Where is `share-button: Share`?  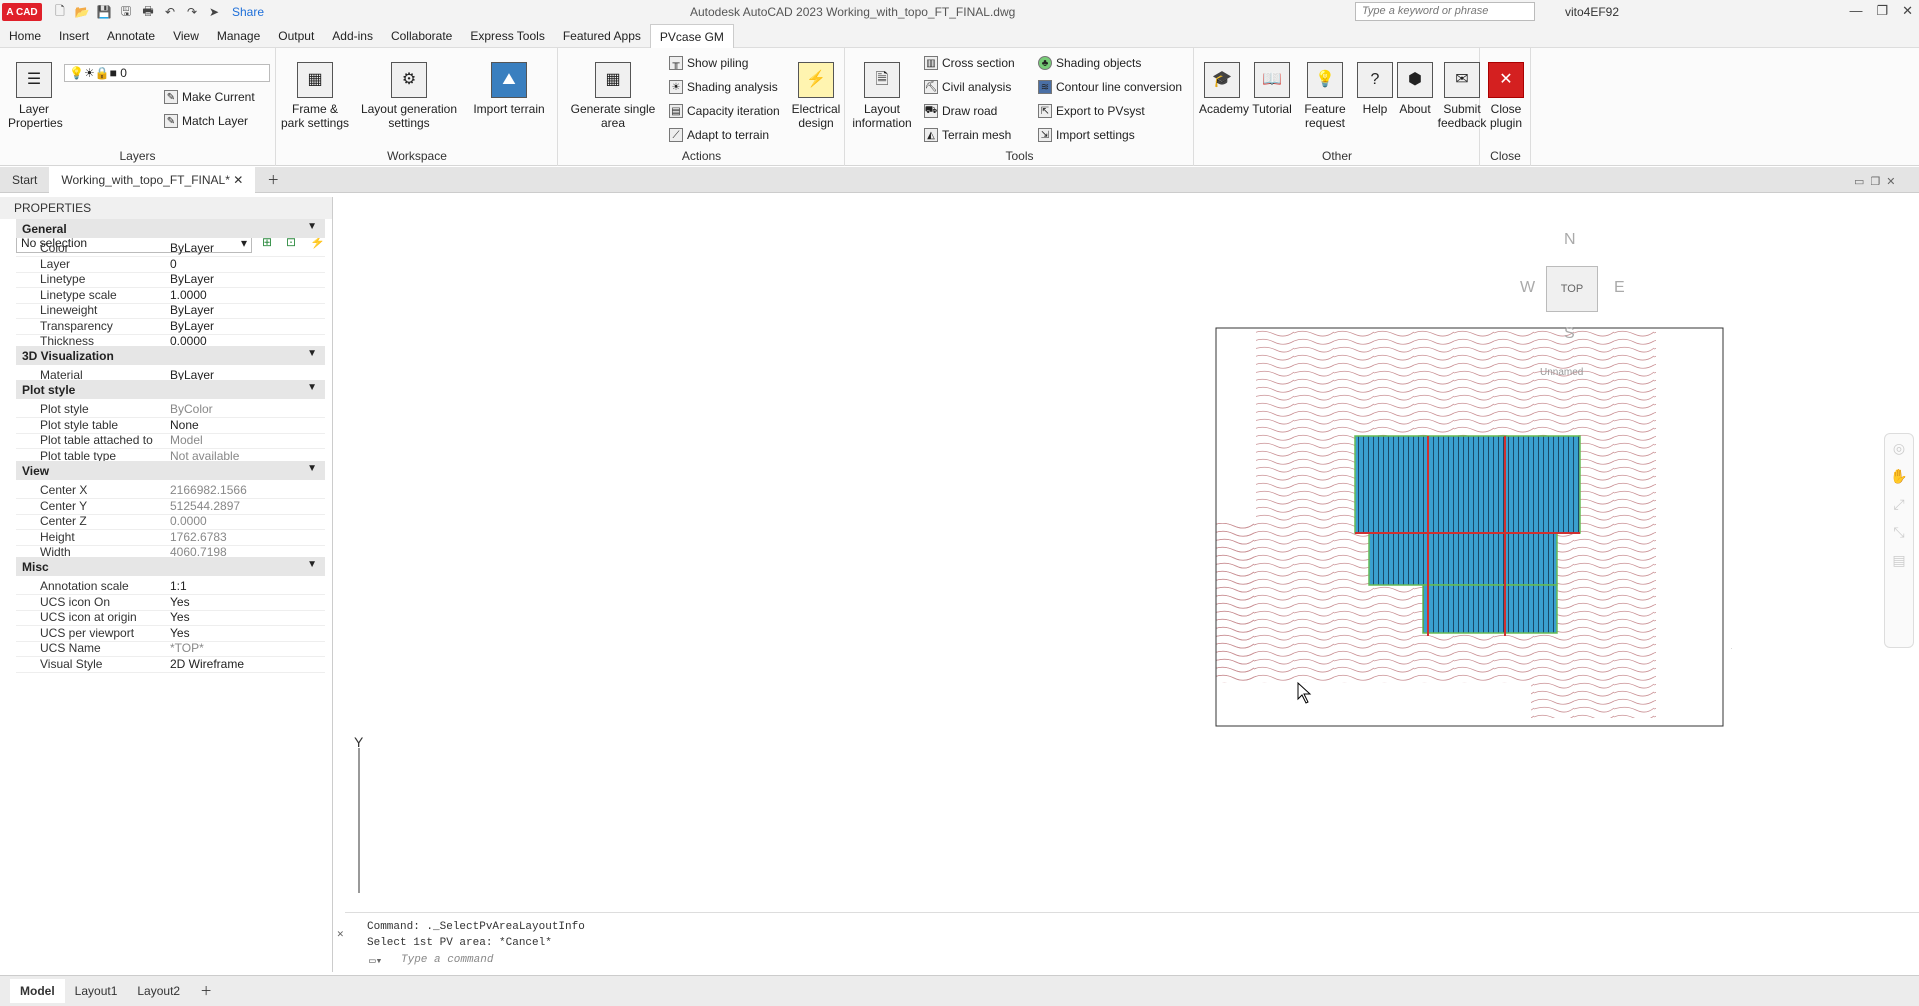
share-button: Share is located at coordinates (248, 12).